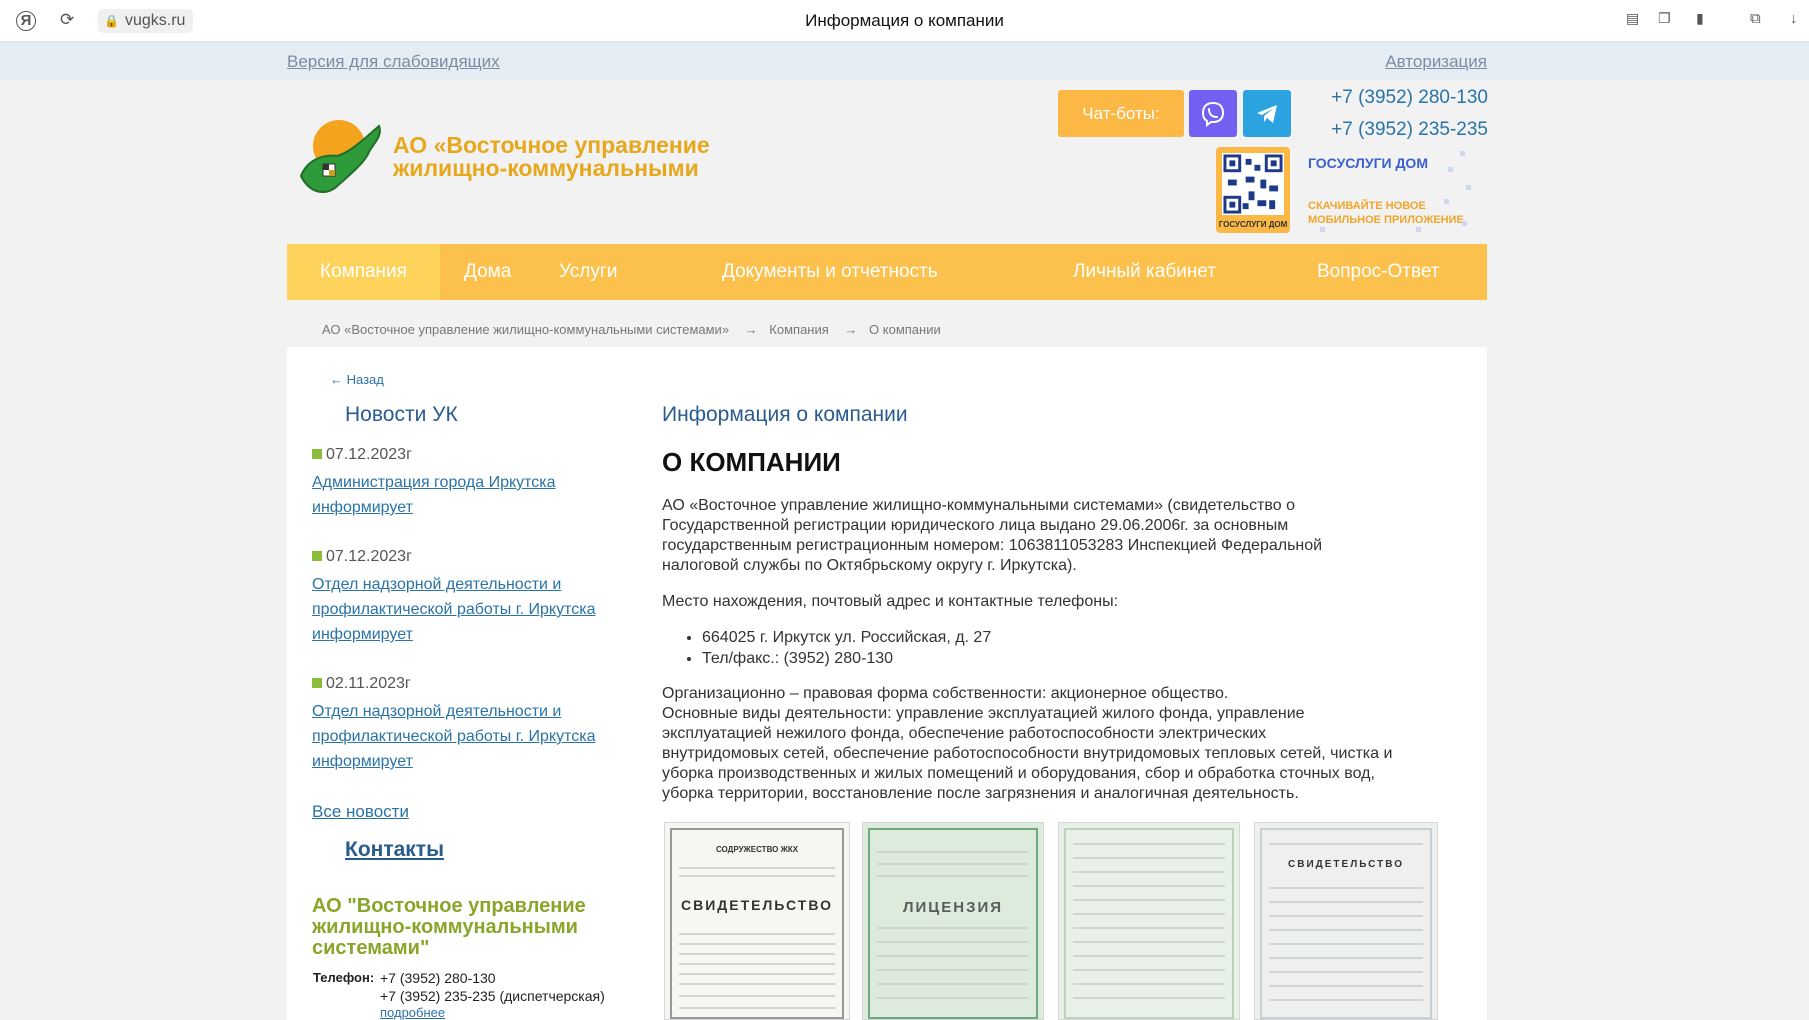 This screenshot has width=1809, height=1020. What do you see at coordinates (1632, 18) in the screenshot?
I see `reader-mode-icon: ▤` at bounding box center [1632, 18].